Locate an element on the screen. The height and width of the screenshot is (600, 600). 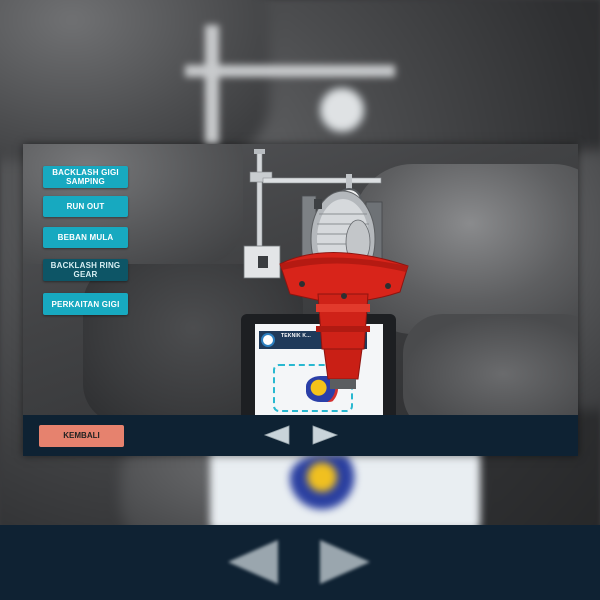
triangle-right-icon is located at coordinates (325, 435).